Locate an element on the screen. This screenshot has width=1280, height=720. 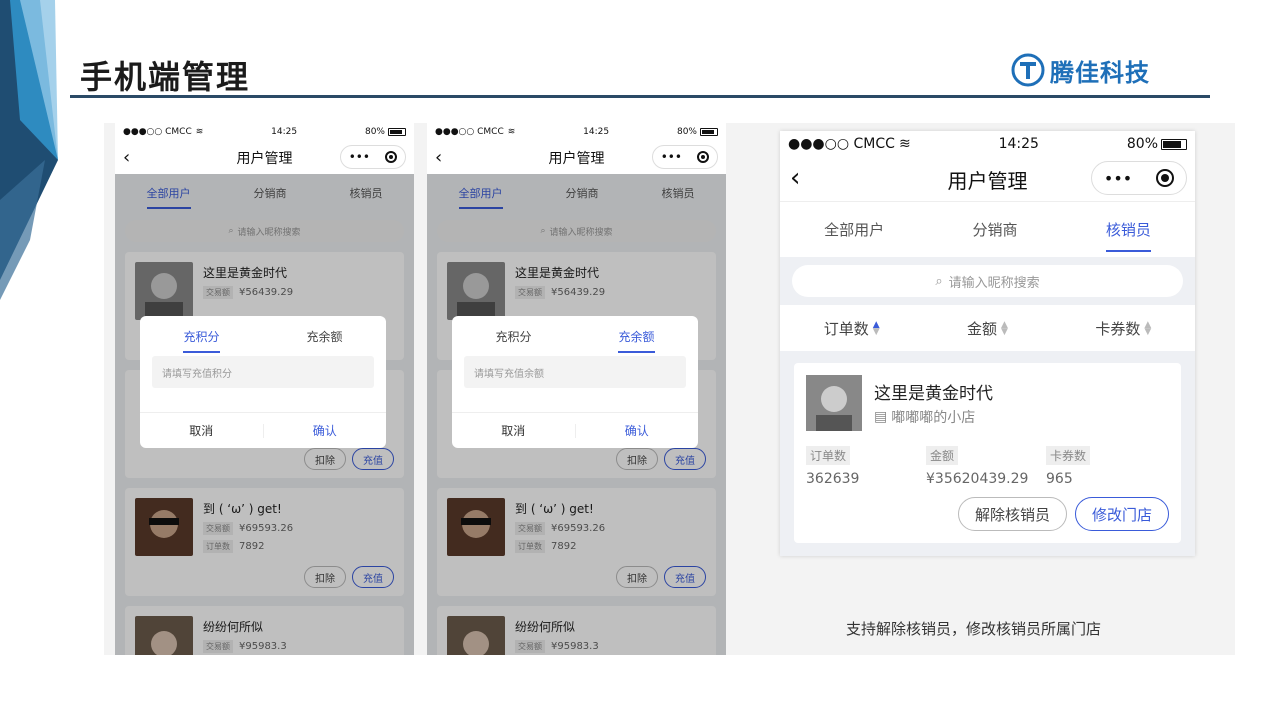
company-logo: 腾佳科技 is located at coordinates (1080, 70).